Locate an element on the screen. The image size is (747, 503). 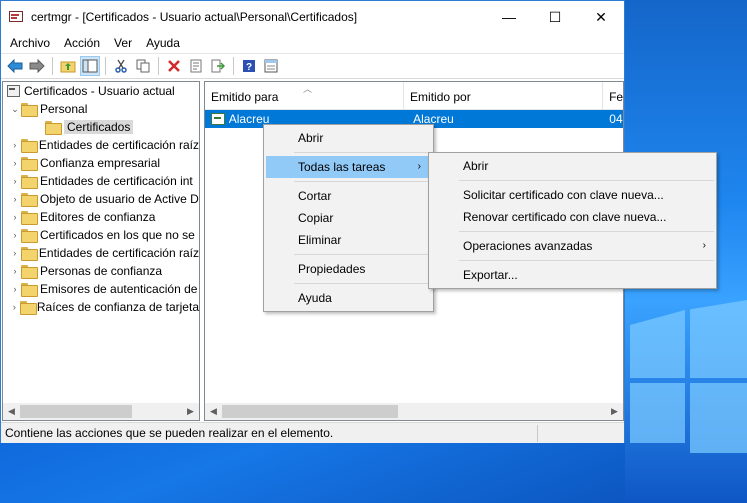
ctx-item-cortar: Cortar is located at coordinates (348, 196).